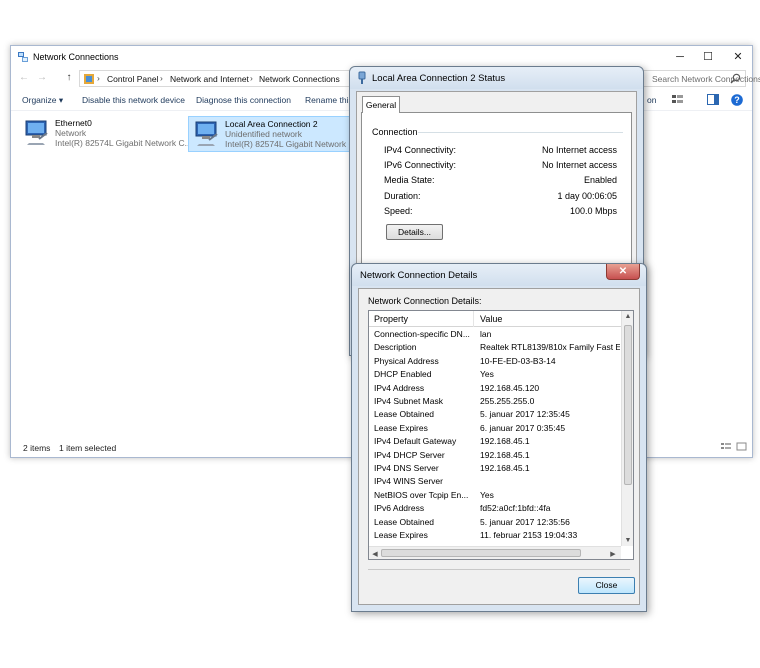  What do you see at coordinates (491, 319) in the screenshot?
I see `column-header-value: Value` at bounding box center [491, 319].